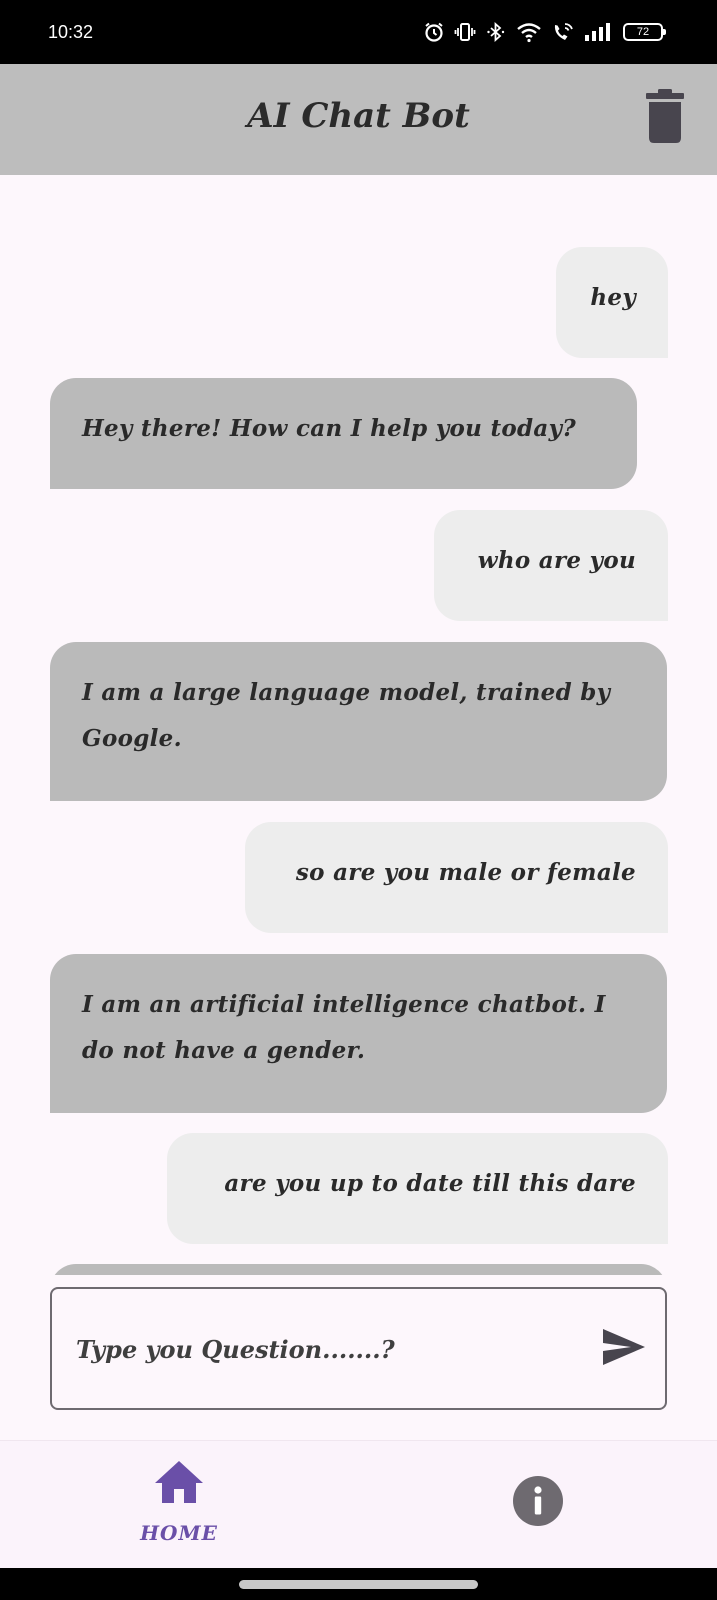 Image resolution: width=717 pixels, height=1600 pixels. I want to click on info-icon, so click(538, 1503).